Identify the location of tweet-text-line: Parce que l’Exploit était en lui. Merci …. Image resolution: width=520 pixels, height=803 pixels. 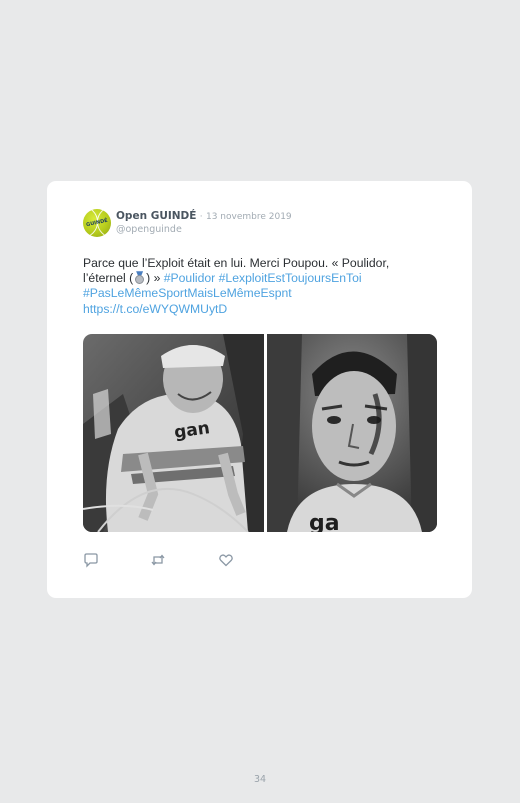
(236, 263).